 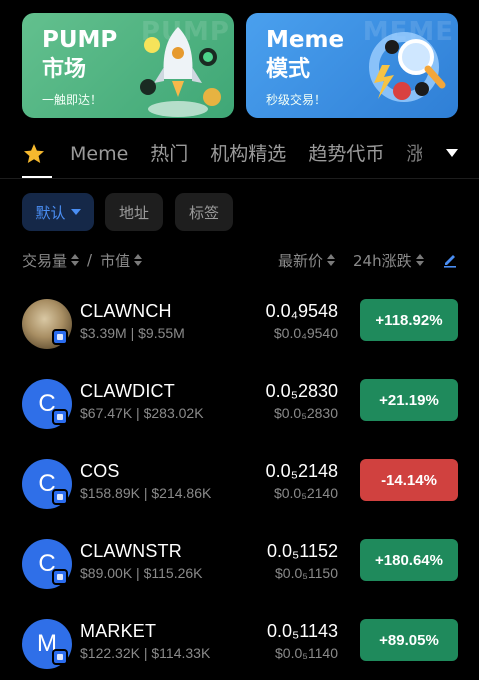 I want to click on default-sort-button: 默认, so click(x=58, y=212).